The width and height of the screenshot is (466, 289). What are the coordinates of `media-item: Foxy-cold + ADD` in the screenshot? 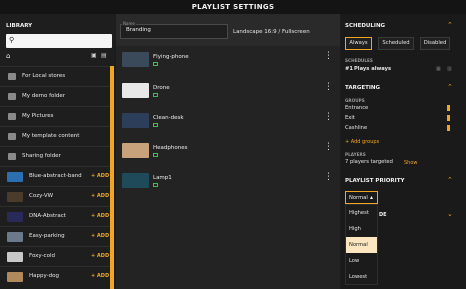 It's located at (55, 256).